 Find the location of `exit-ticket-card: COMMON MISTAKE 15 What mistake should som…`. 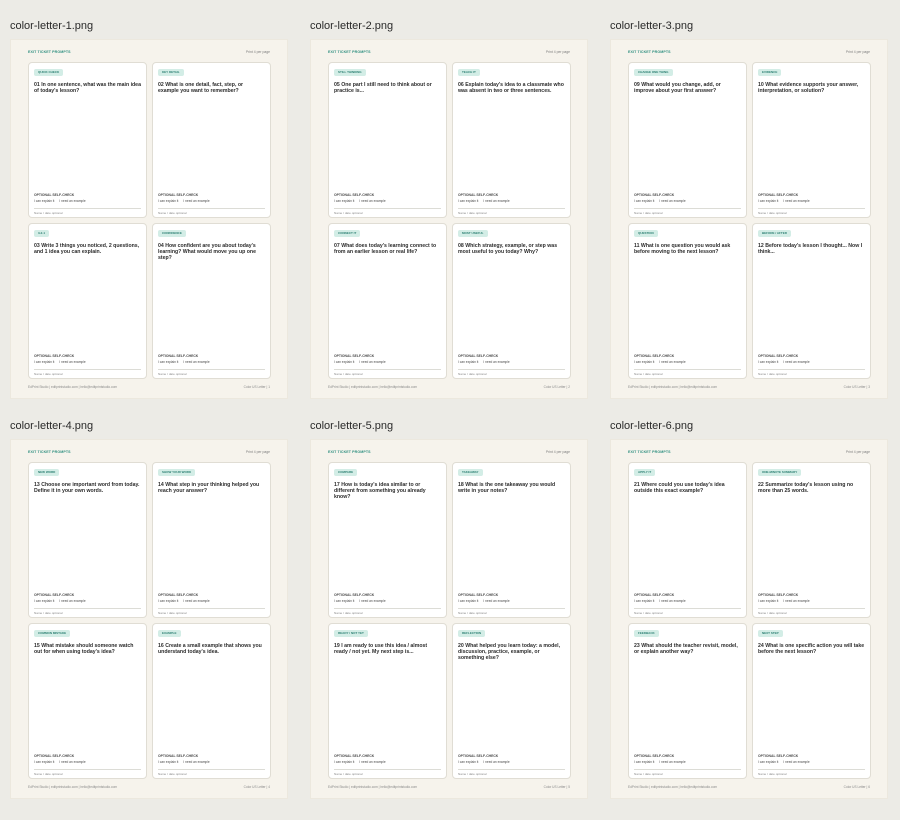

exit-ticket-card: COMMON MISTAKE 15 What mistake should som… is located at coordinates (87, 701).